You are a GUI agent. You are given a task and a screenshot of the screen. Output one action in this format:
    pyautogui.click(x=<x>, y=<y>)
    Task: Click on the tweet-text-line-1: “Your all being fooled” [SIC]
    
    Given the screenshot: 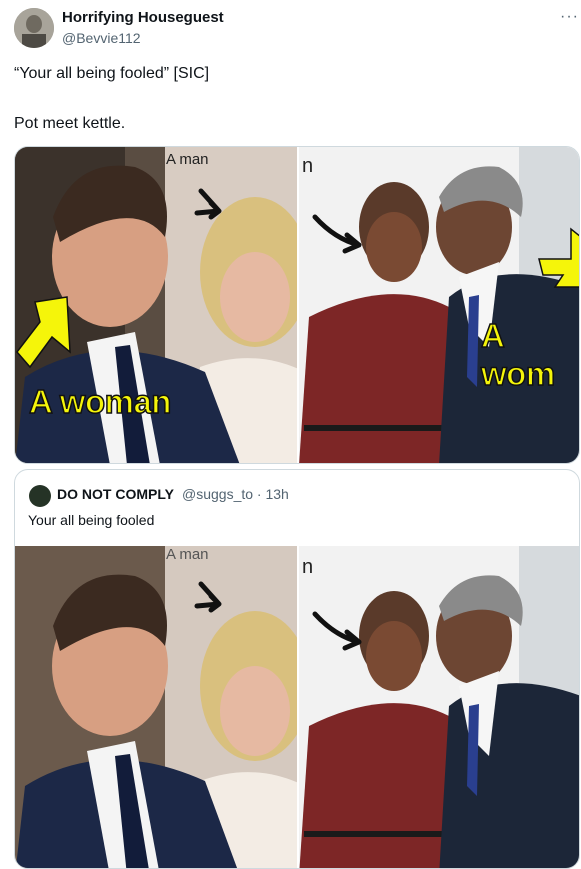 What is the action you would take?
    pyautogui.click(x=112, y=73)
    